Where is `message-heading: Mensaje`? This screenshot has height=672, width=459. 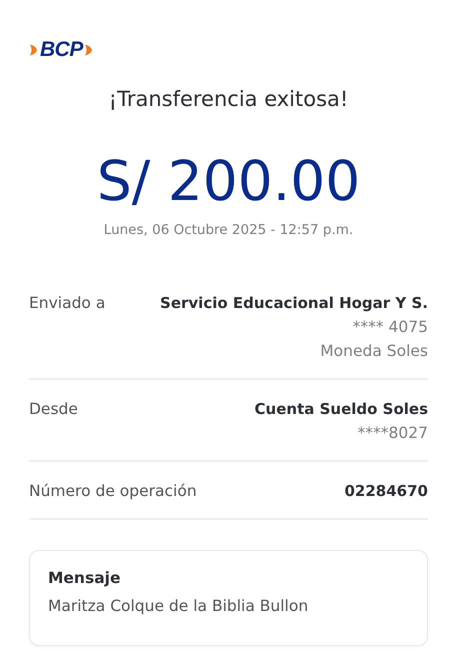
message-heading: Mensaje is located at coordinates (84, 577).